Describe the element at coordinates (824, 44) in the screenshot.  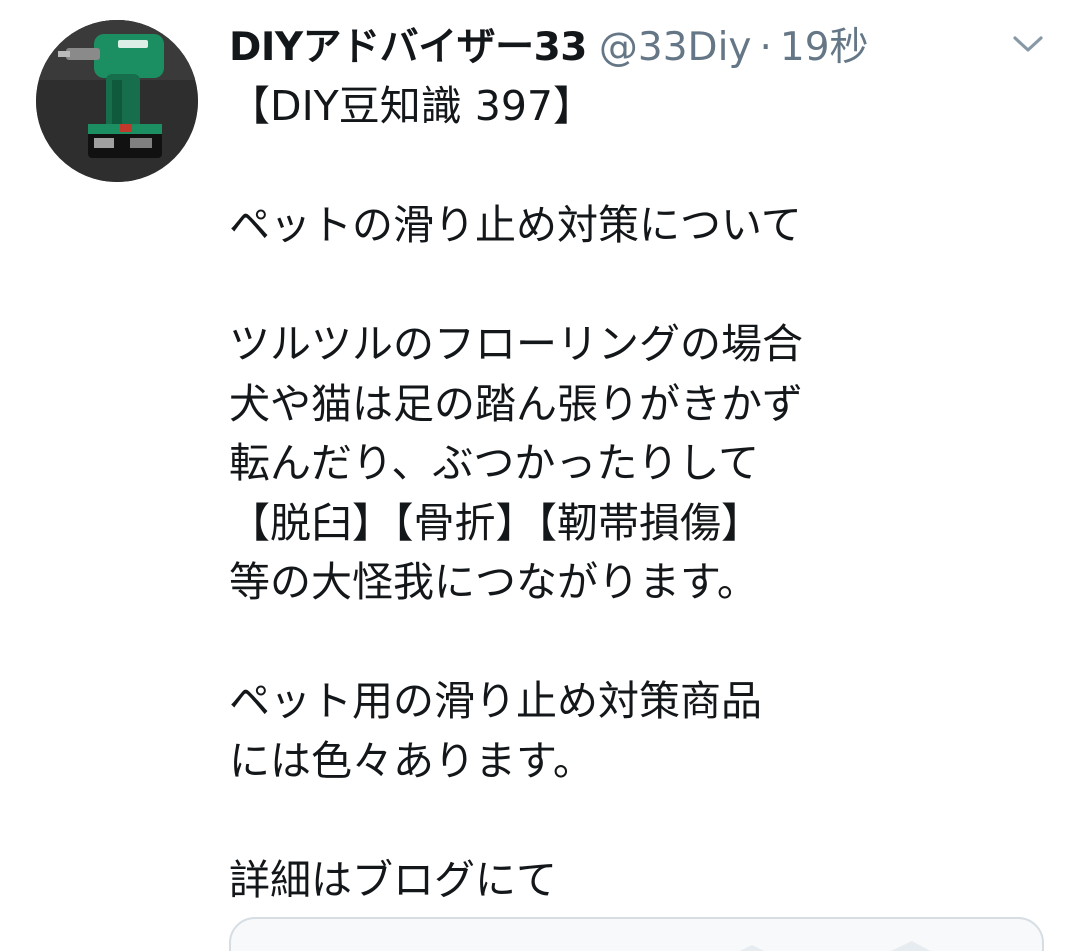
I see `timestamp: 19秒` at that location.